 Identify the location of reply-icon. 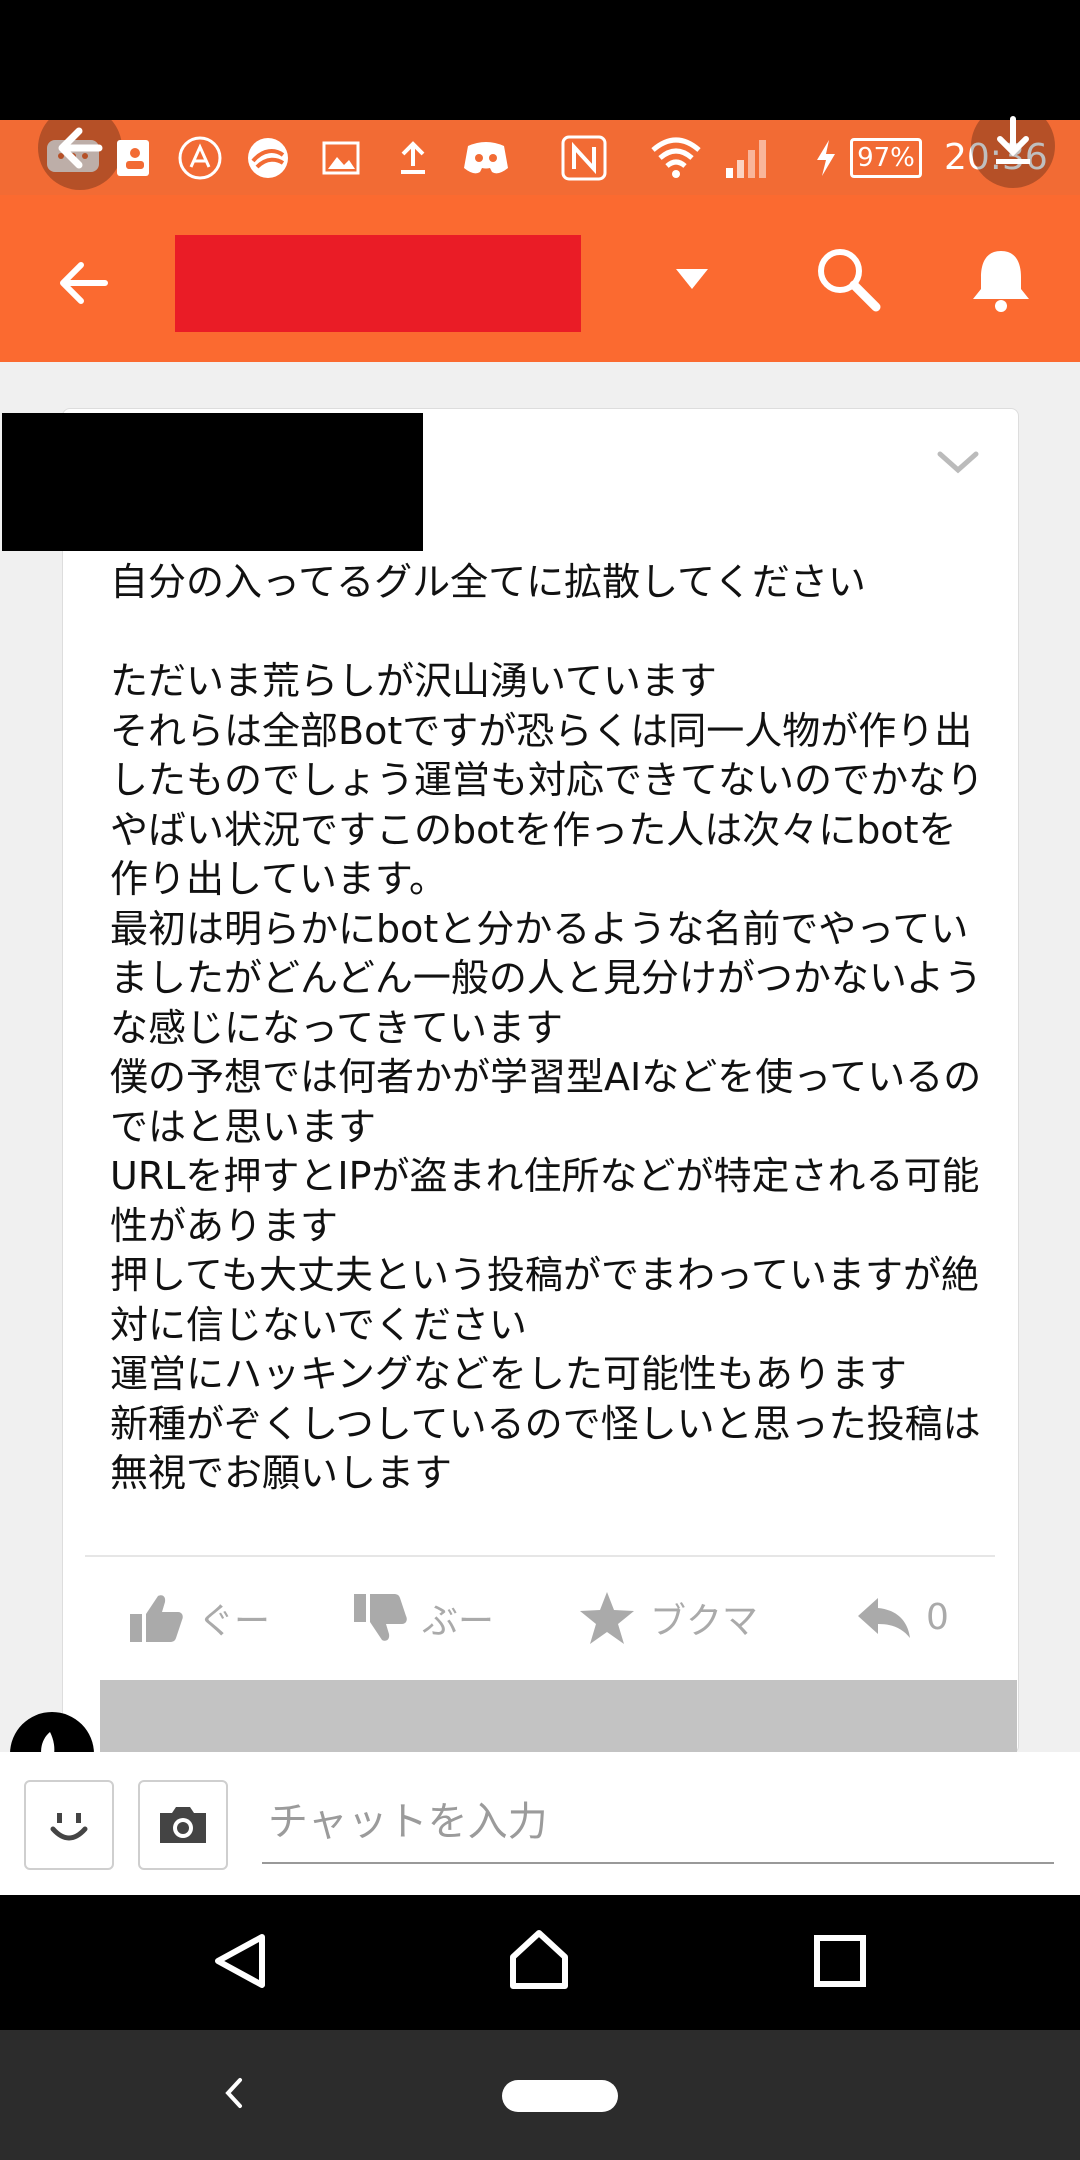
(884, 1617).